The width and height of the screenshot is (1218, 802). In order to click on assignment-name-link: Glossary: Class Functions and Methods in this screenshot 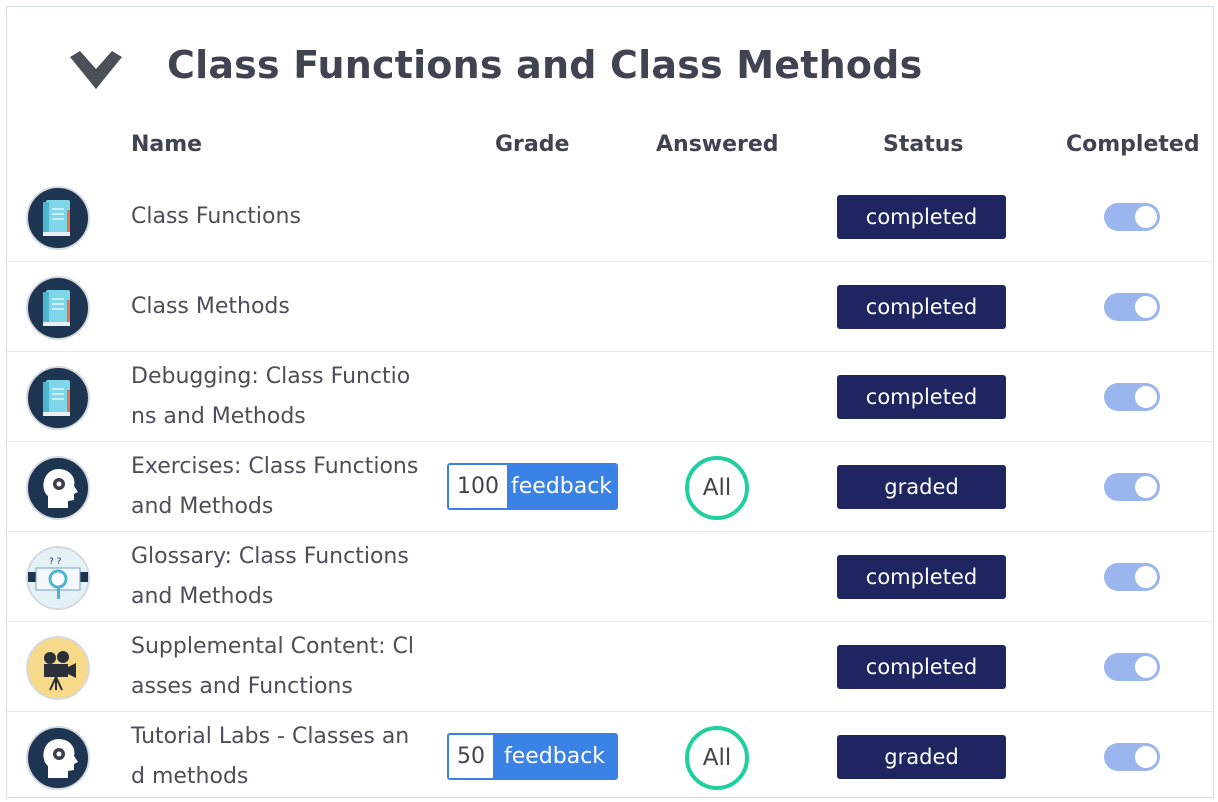, I will do `click(276, 577)`.